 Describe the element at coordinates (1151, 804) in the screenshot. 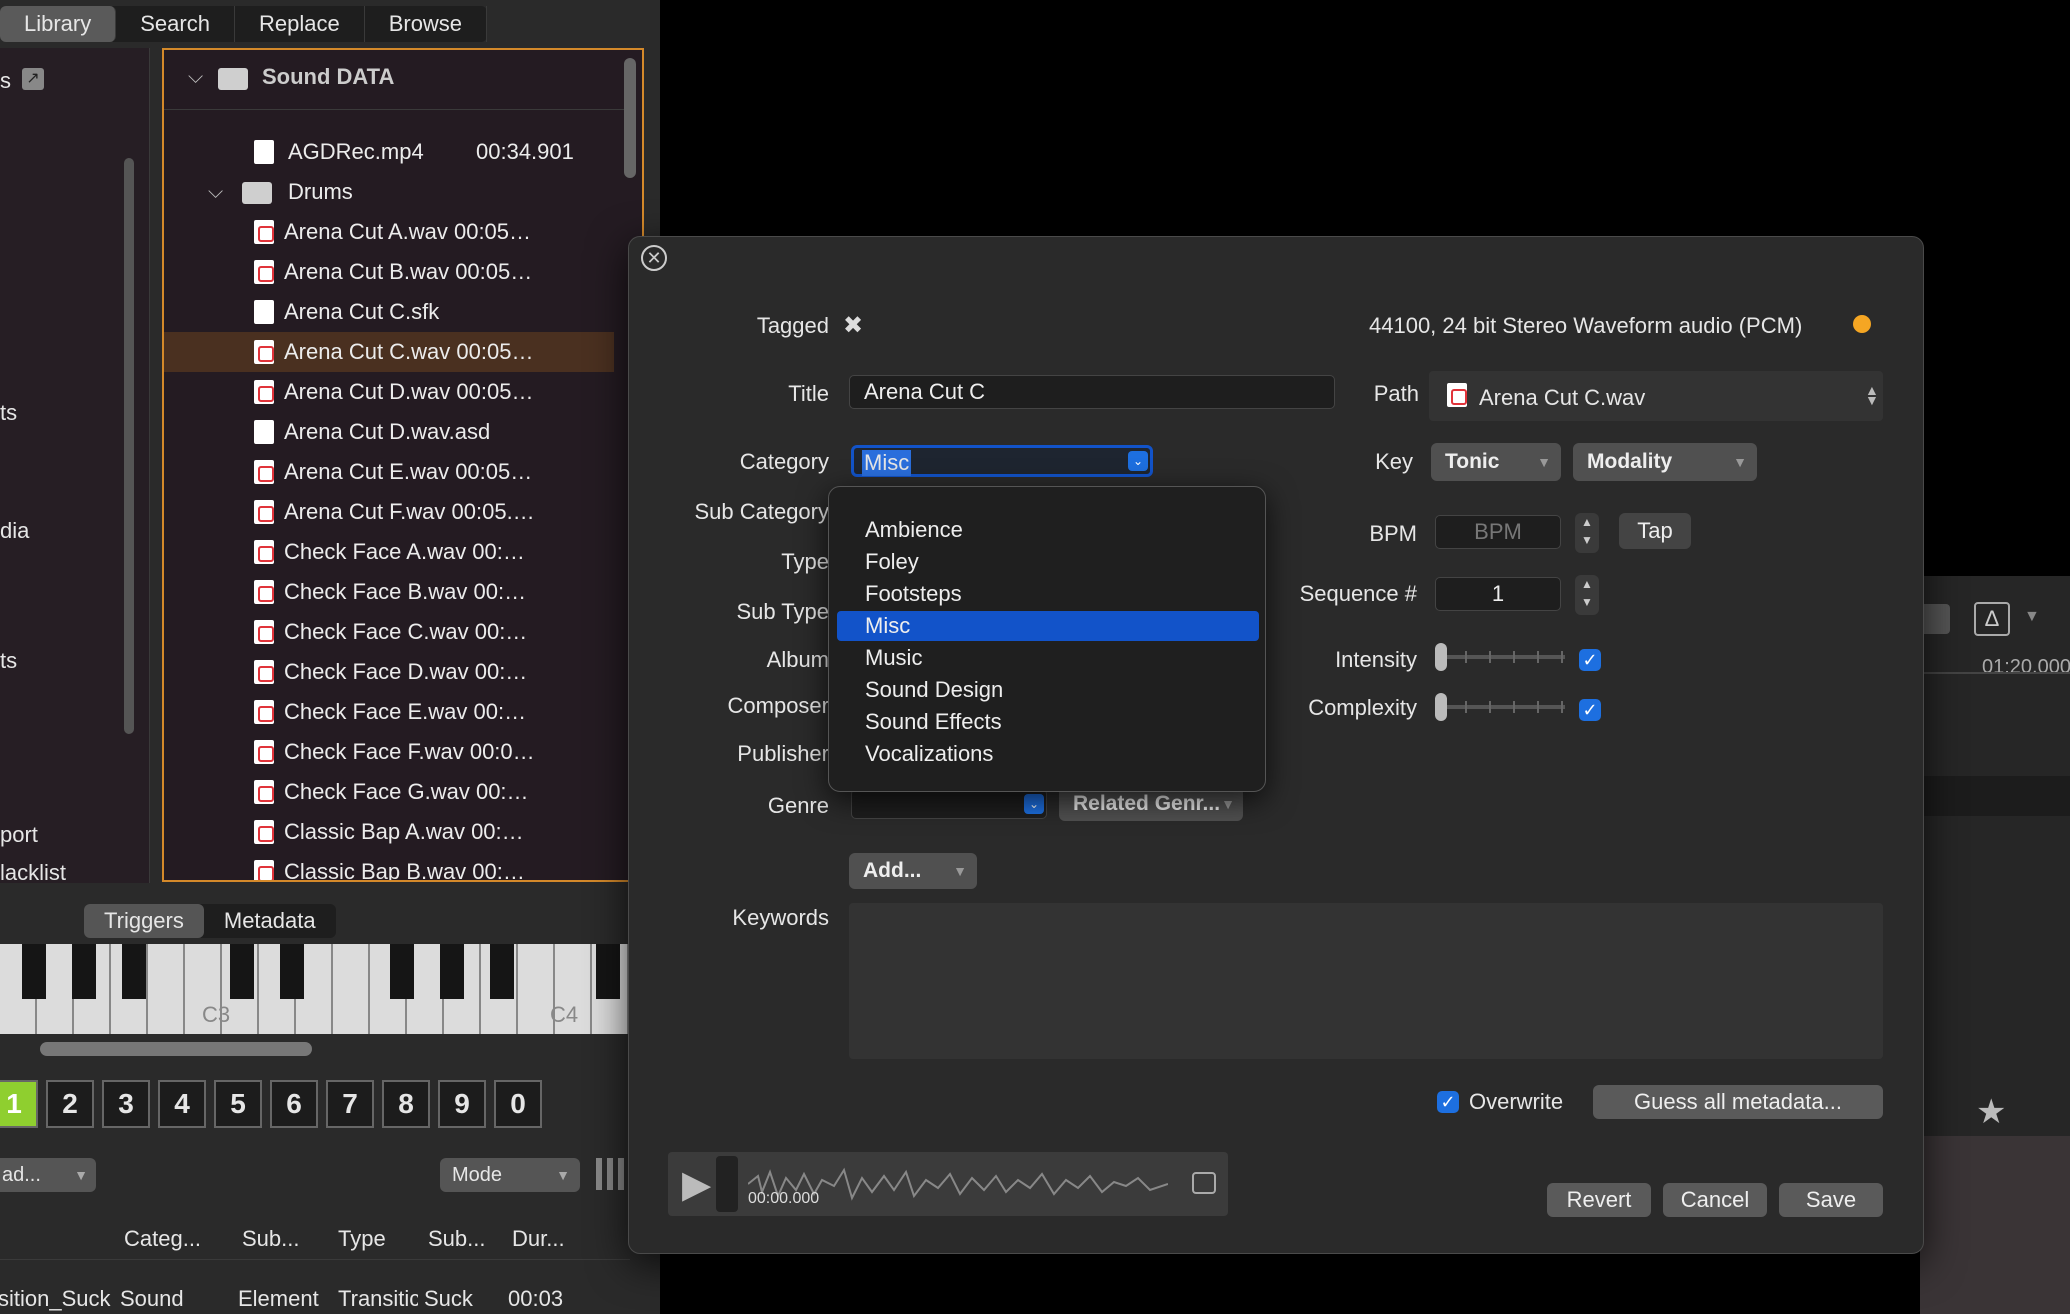

I see `related-genre-dropdown: Related Genr... ▼` at that location.